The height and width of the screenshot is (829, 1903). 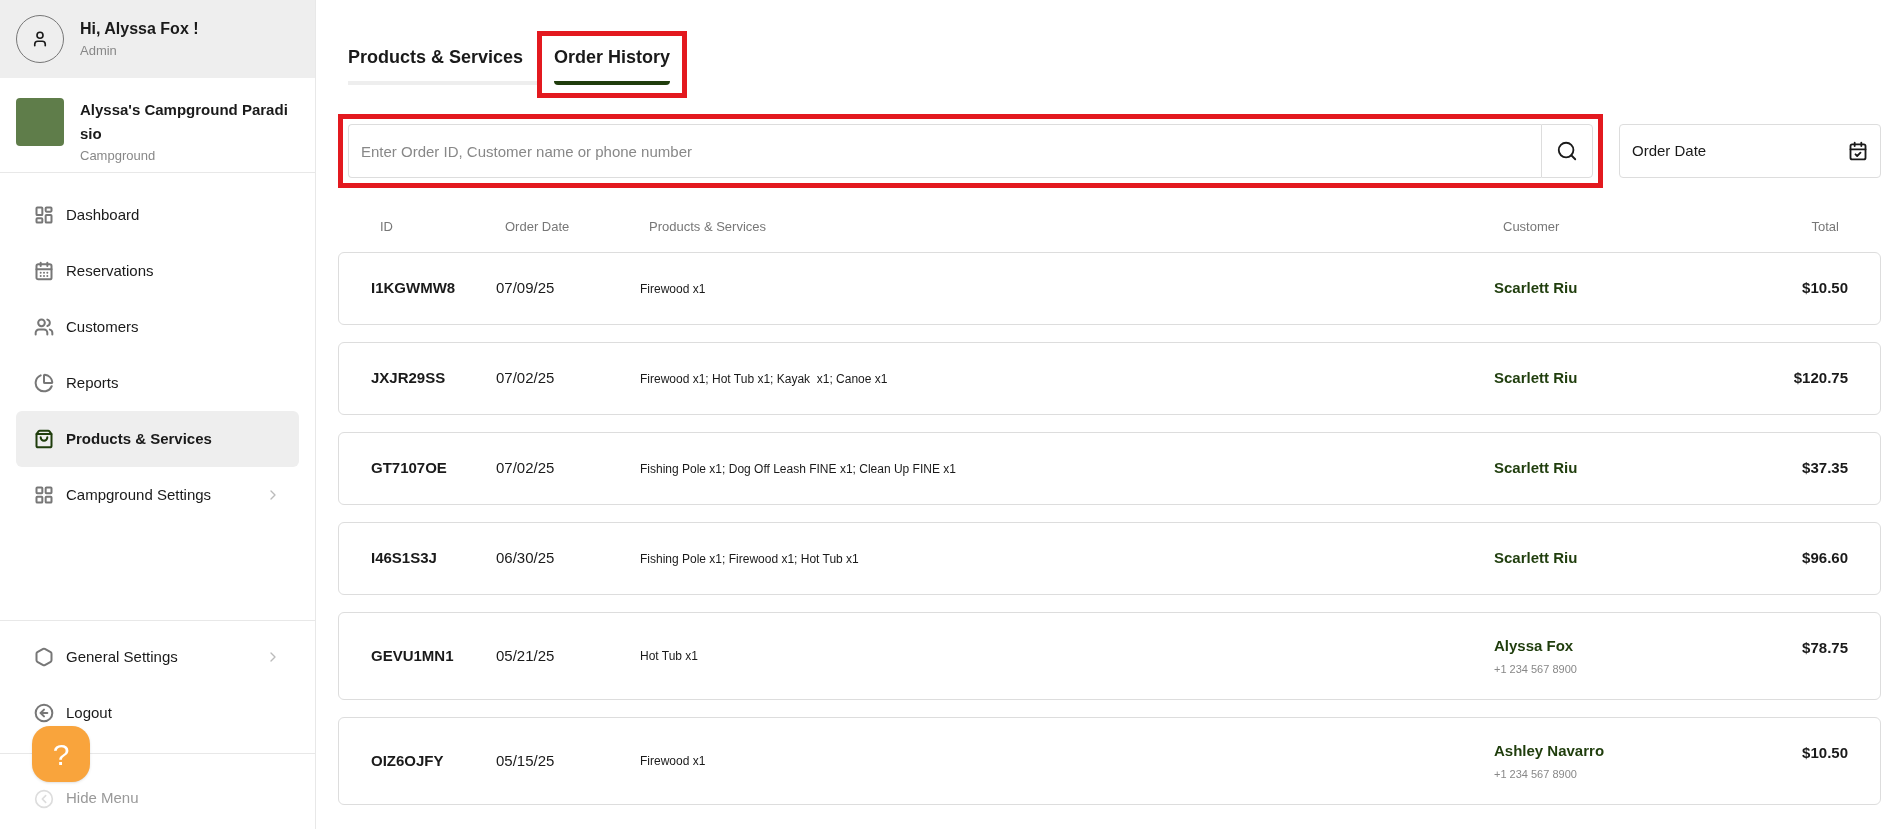 I want to click on order-row: I1KGWMW8 07/09/25 Firewood x1 Scarlett Riu $10.50, so click(x=1109, y=288).